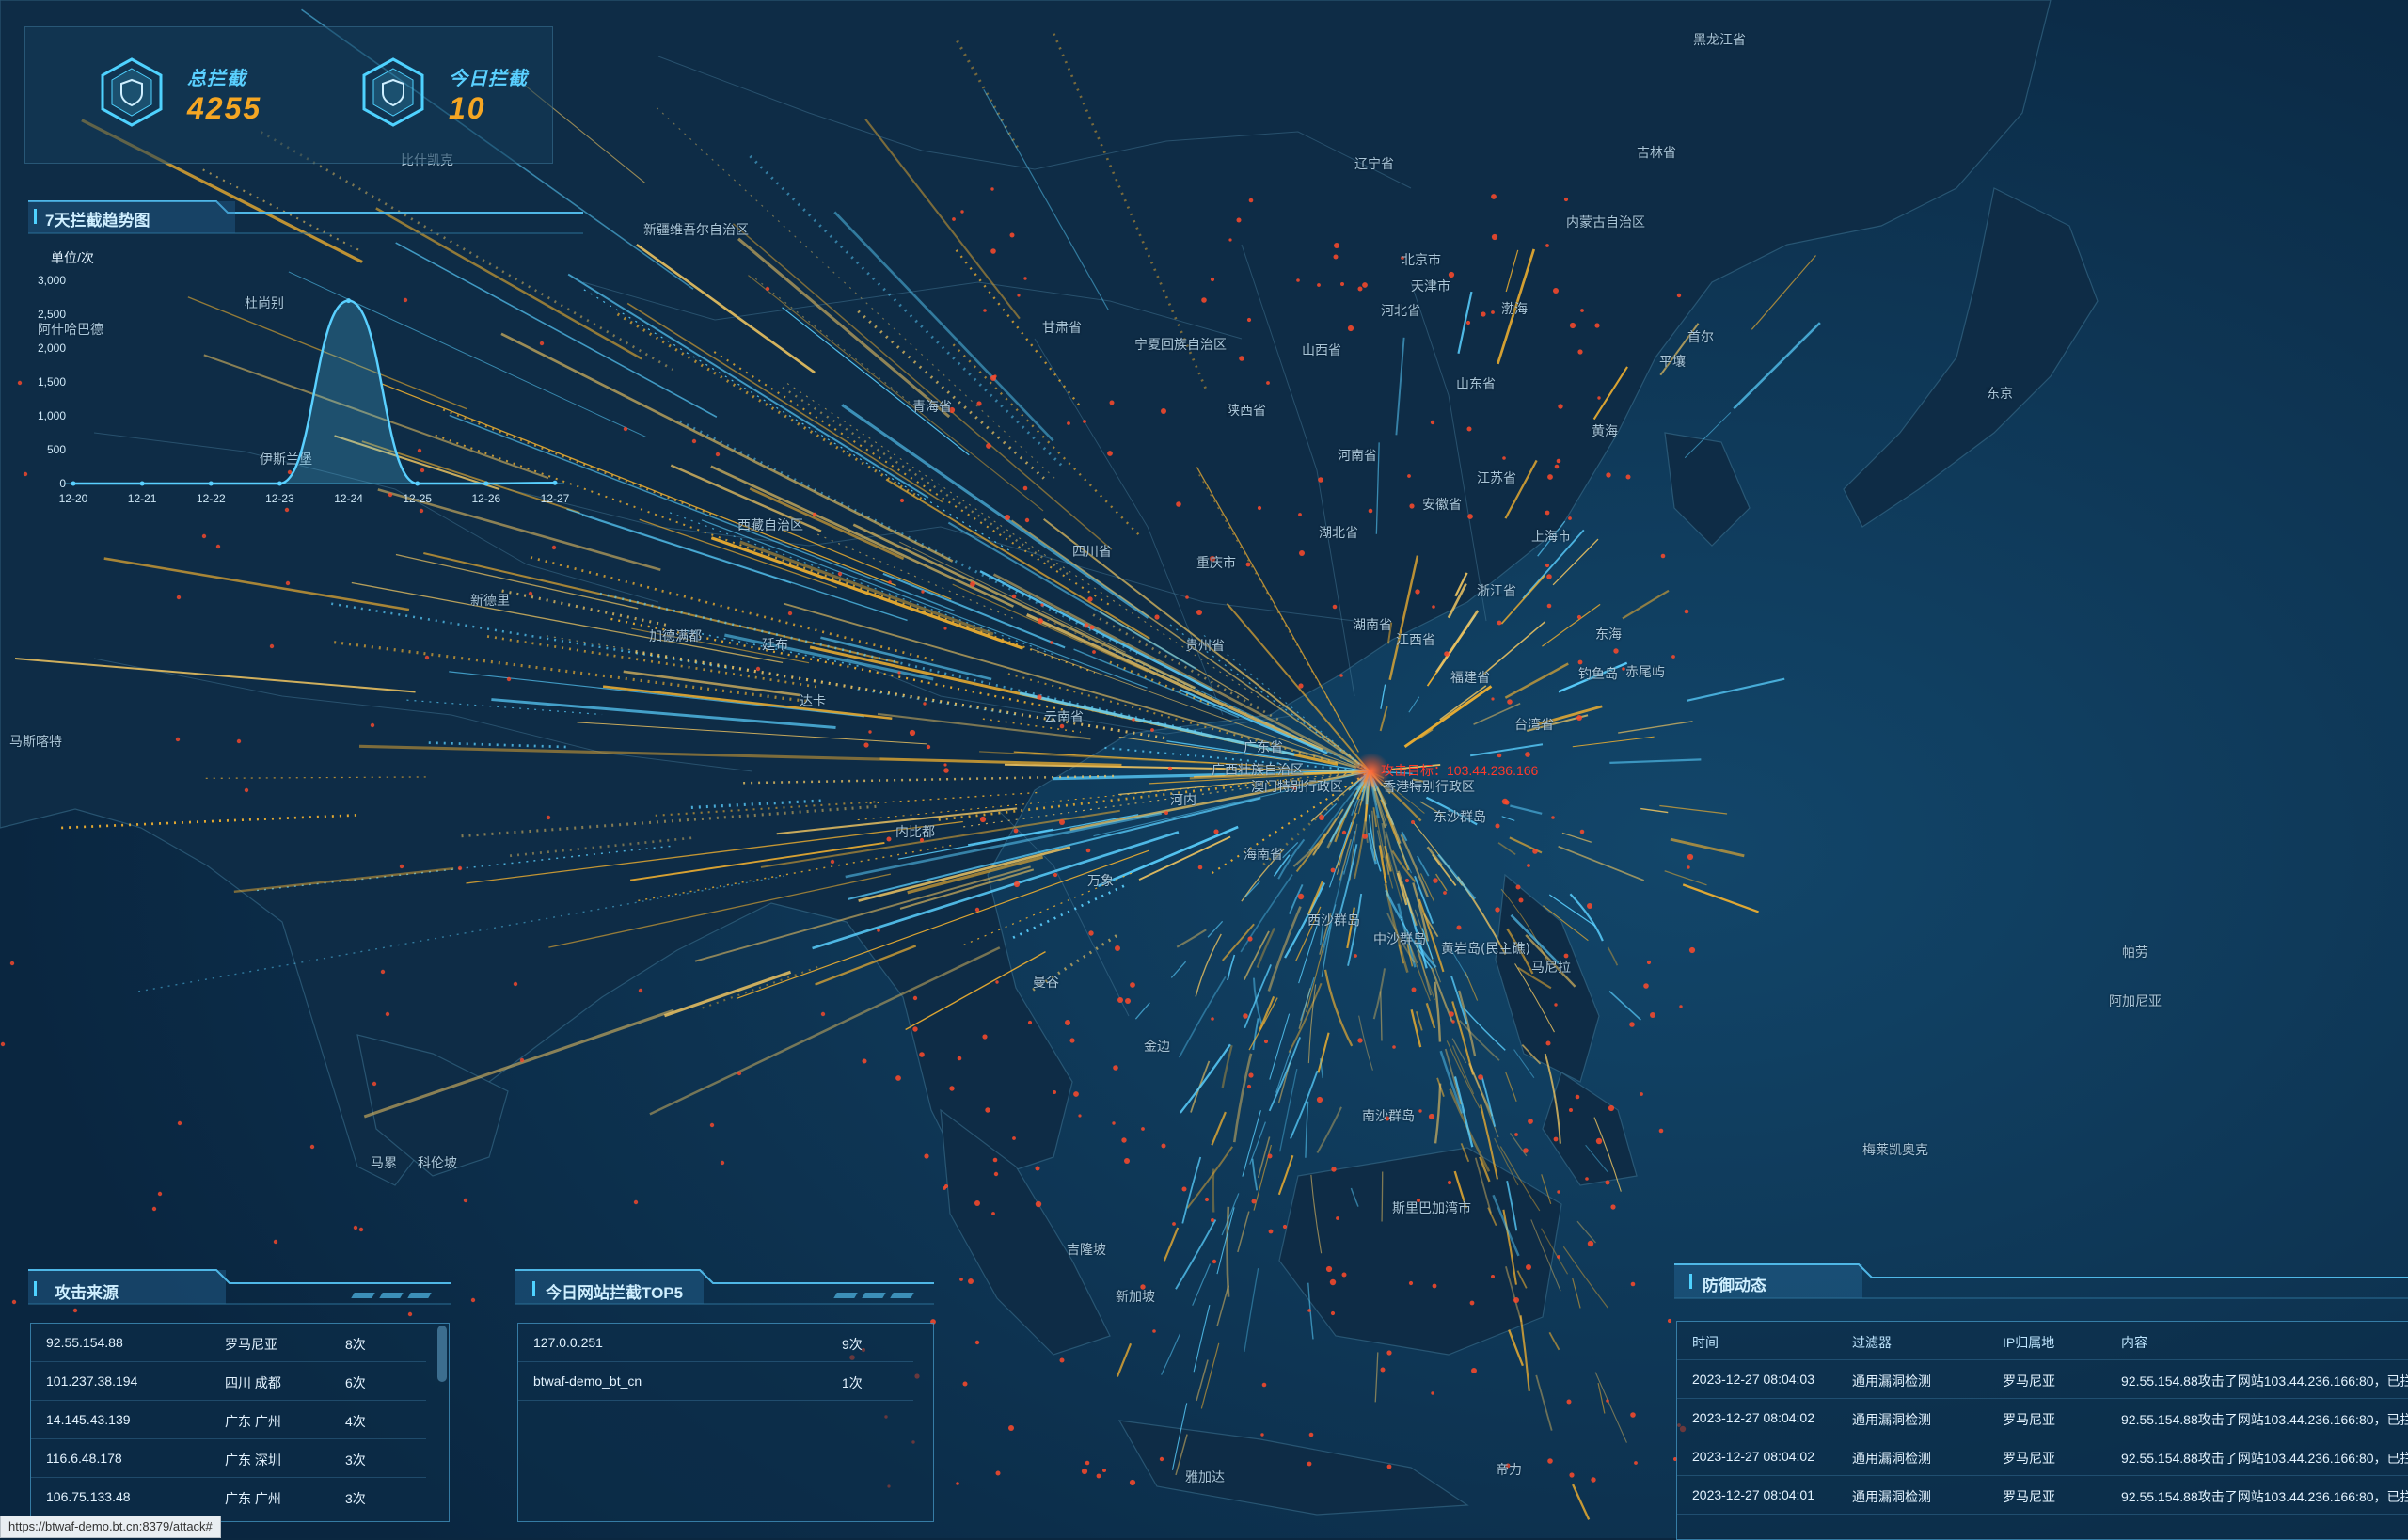  Describe the element at coordinates (253, 1460) in the screenshot. I see `source-location: 广东 深圳` at that location.